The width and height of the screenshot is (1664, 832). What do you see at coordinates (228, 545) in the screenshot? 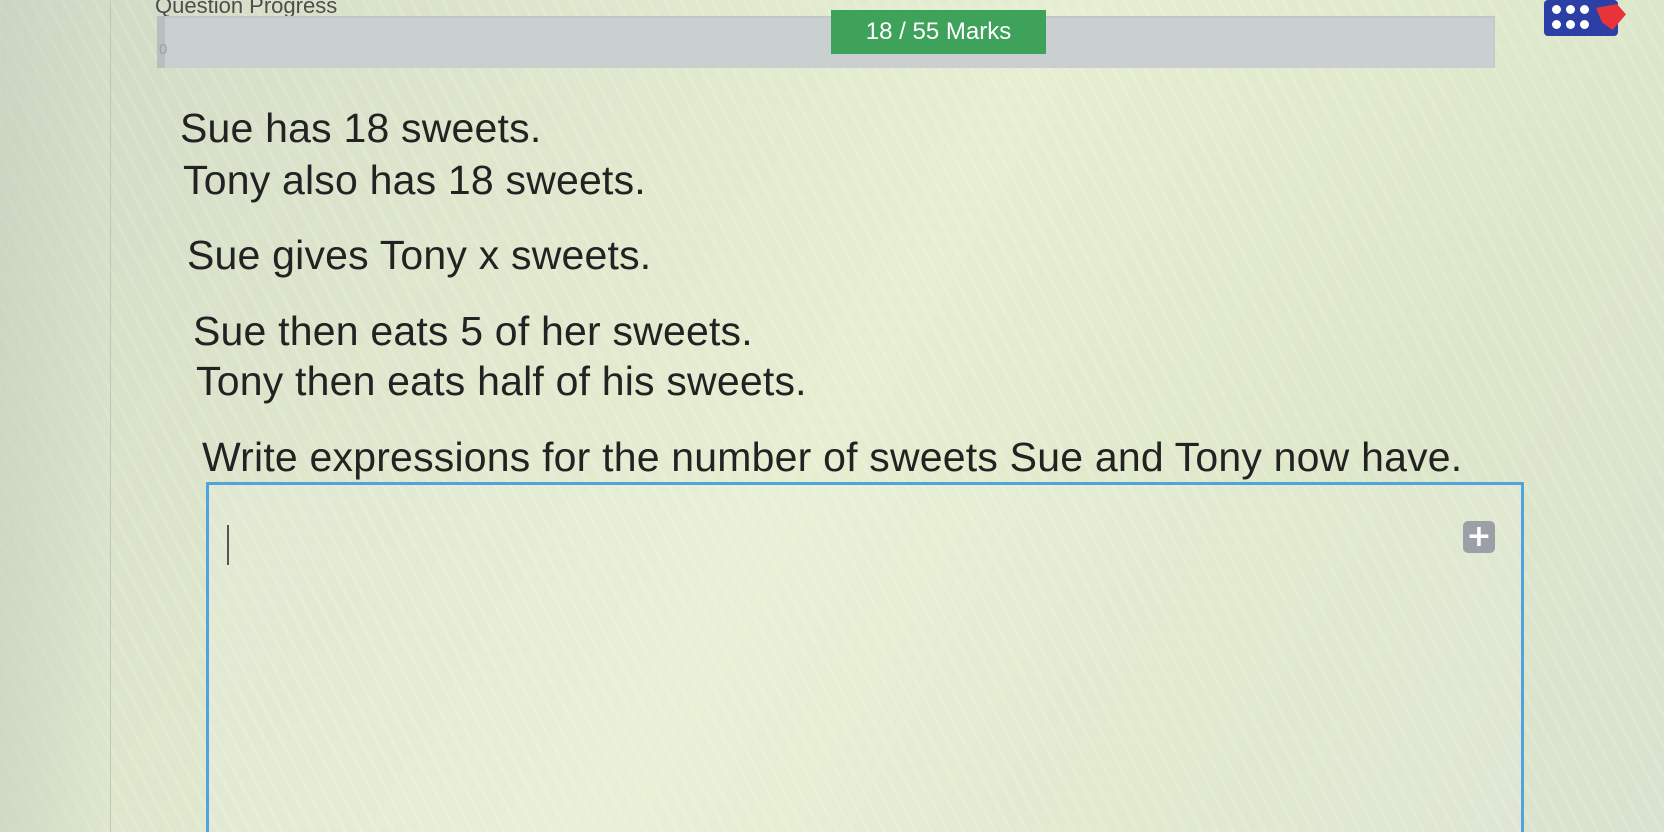
I see `text-caret` at bounding box center [228, 545].